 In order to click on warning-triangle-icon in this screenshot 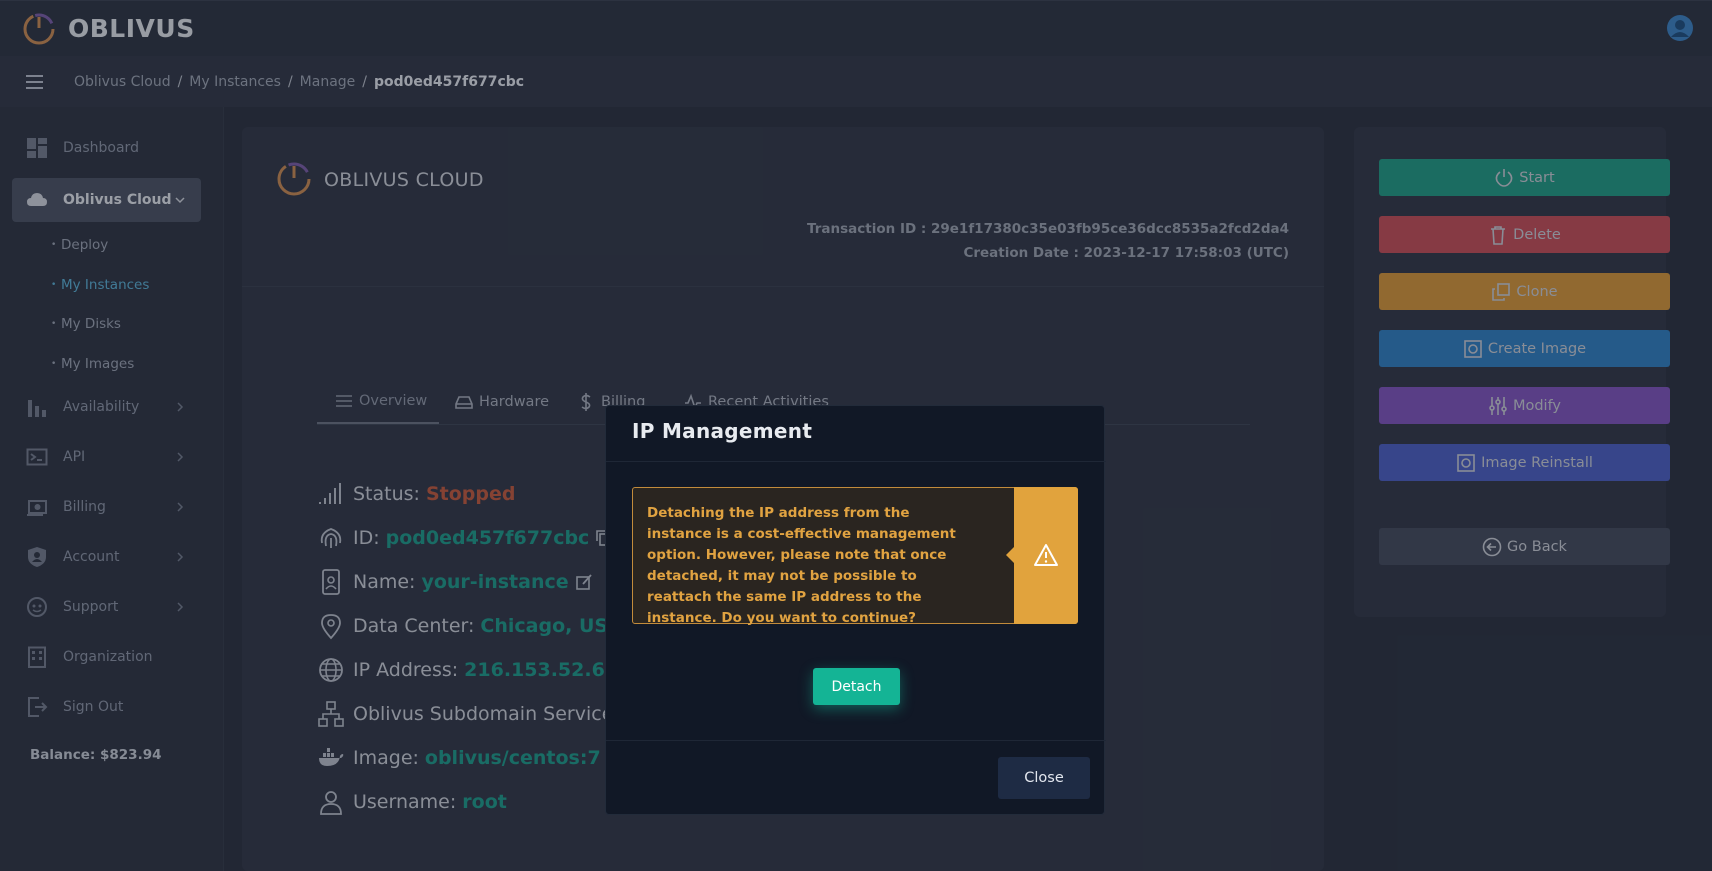, I will do `click(1046, 555)`.